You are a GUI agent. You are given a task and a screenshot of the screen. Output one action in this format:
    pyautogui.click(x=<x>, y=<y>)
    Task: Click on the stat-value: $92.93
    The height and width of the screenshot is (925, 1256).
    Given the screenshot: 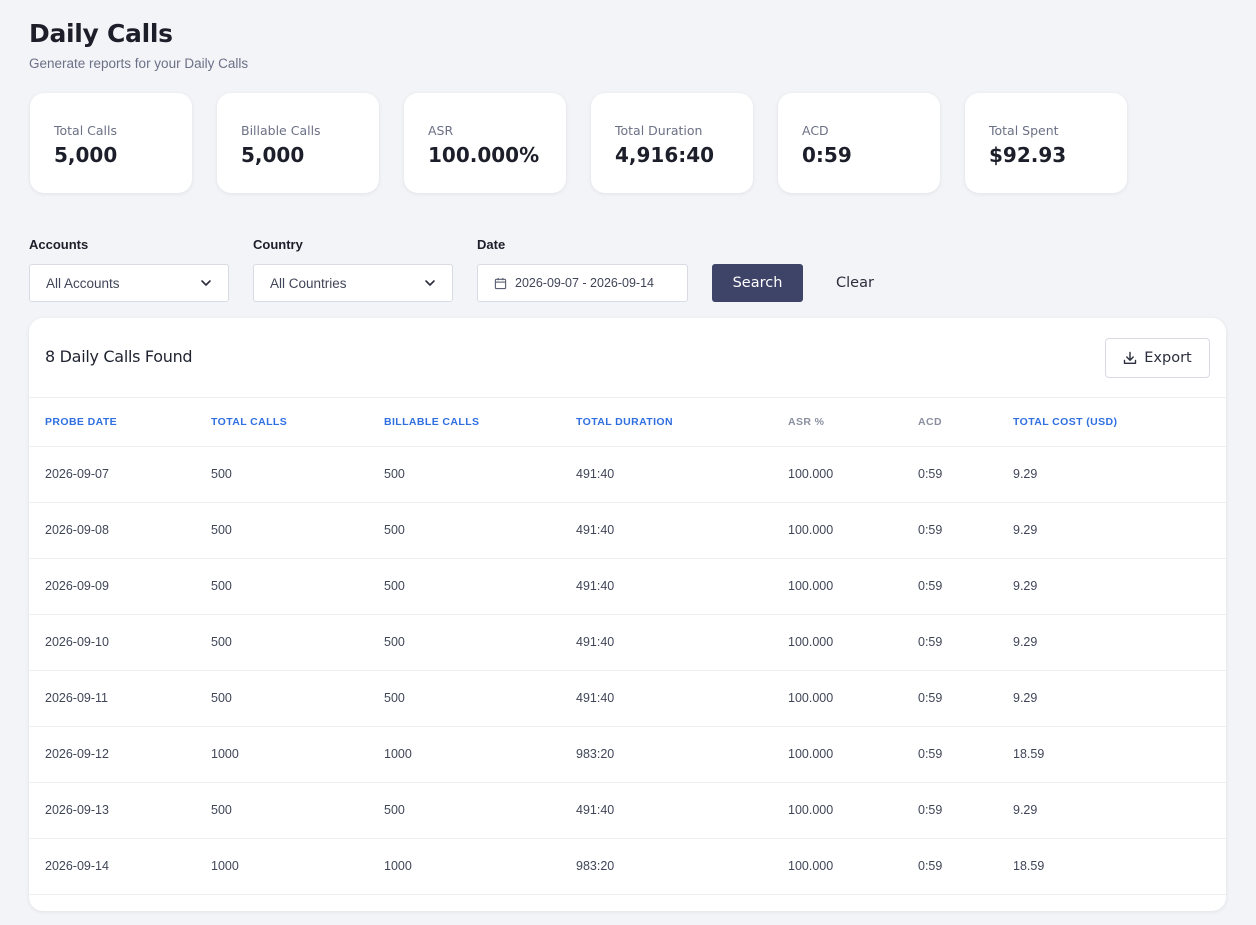 What is the action you would take?
    pyautogui.click(x=1028, y=155)
    